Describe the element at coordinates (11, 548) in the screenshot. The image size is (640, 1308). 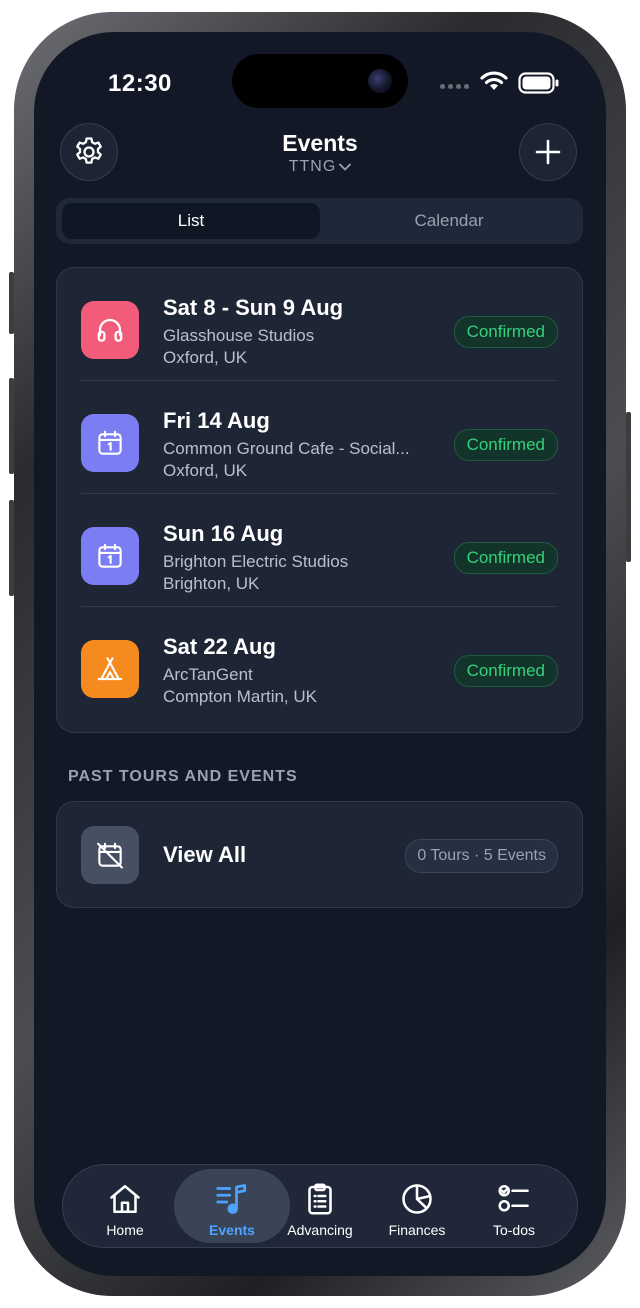
I see `volume-down-button` at that location.